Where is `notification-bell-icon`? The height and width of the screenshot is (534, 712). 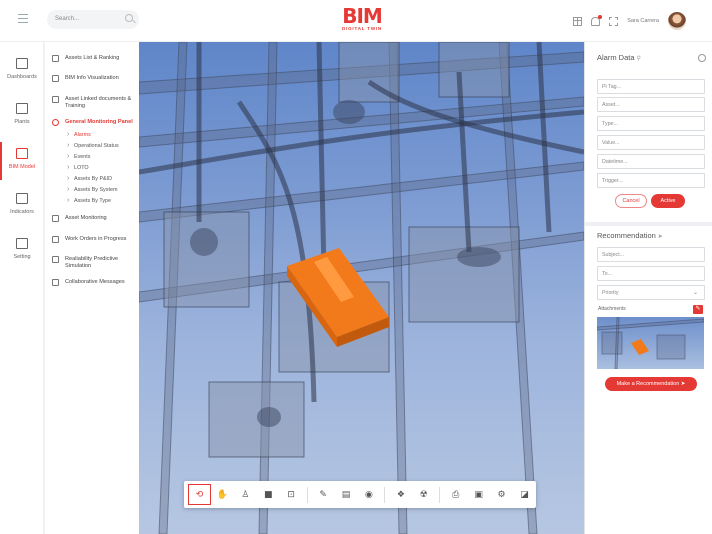 notification-bell-icon is located at coordinates (597, 20).